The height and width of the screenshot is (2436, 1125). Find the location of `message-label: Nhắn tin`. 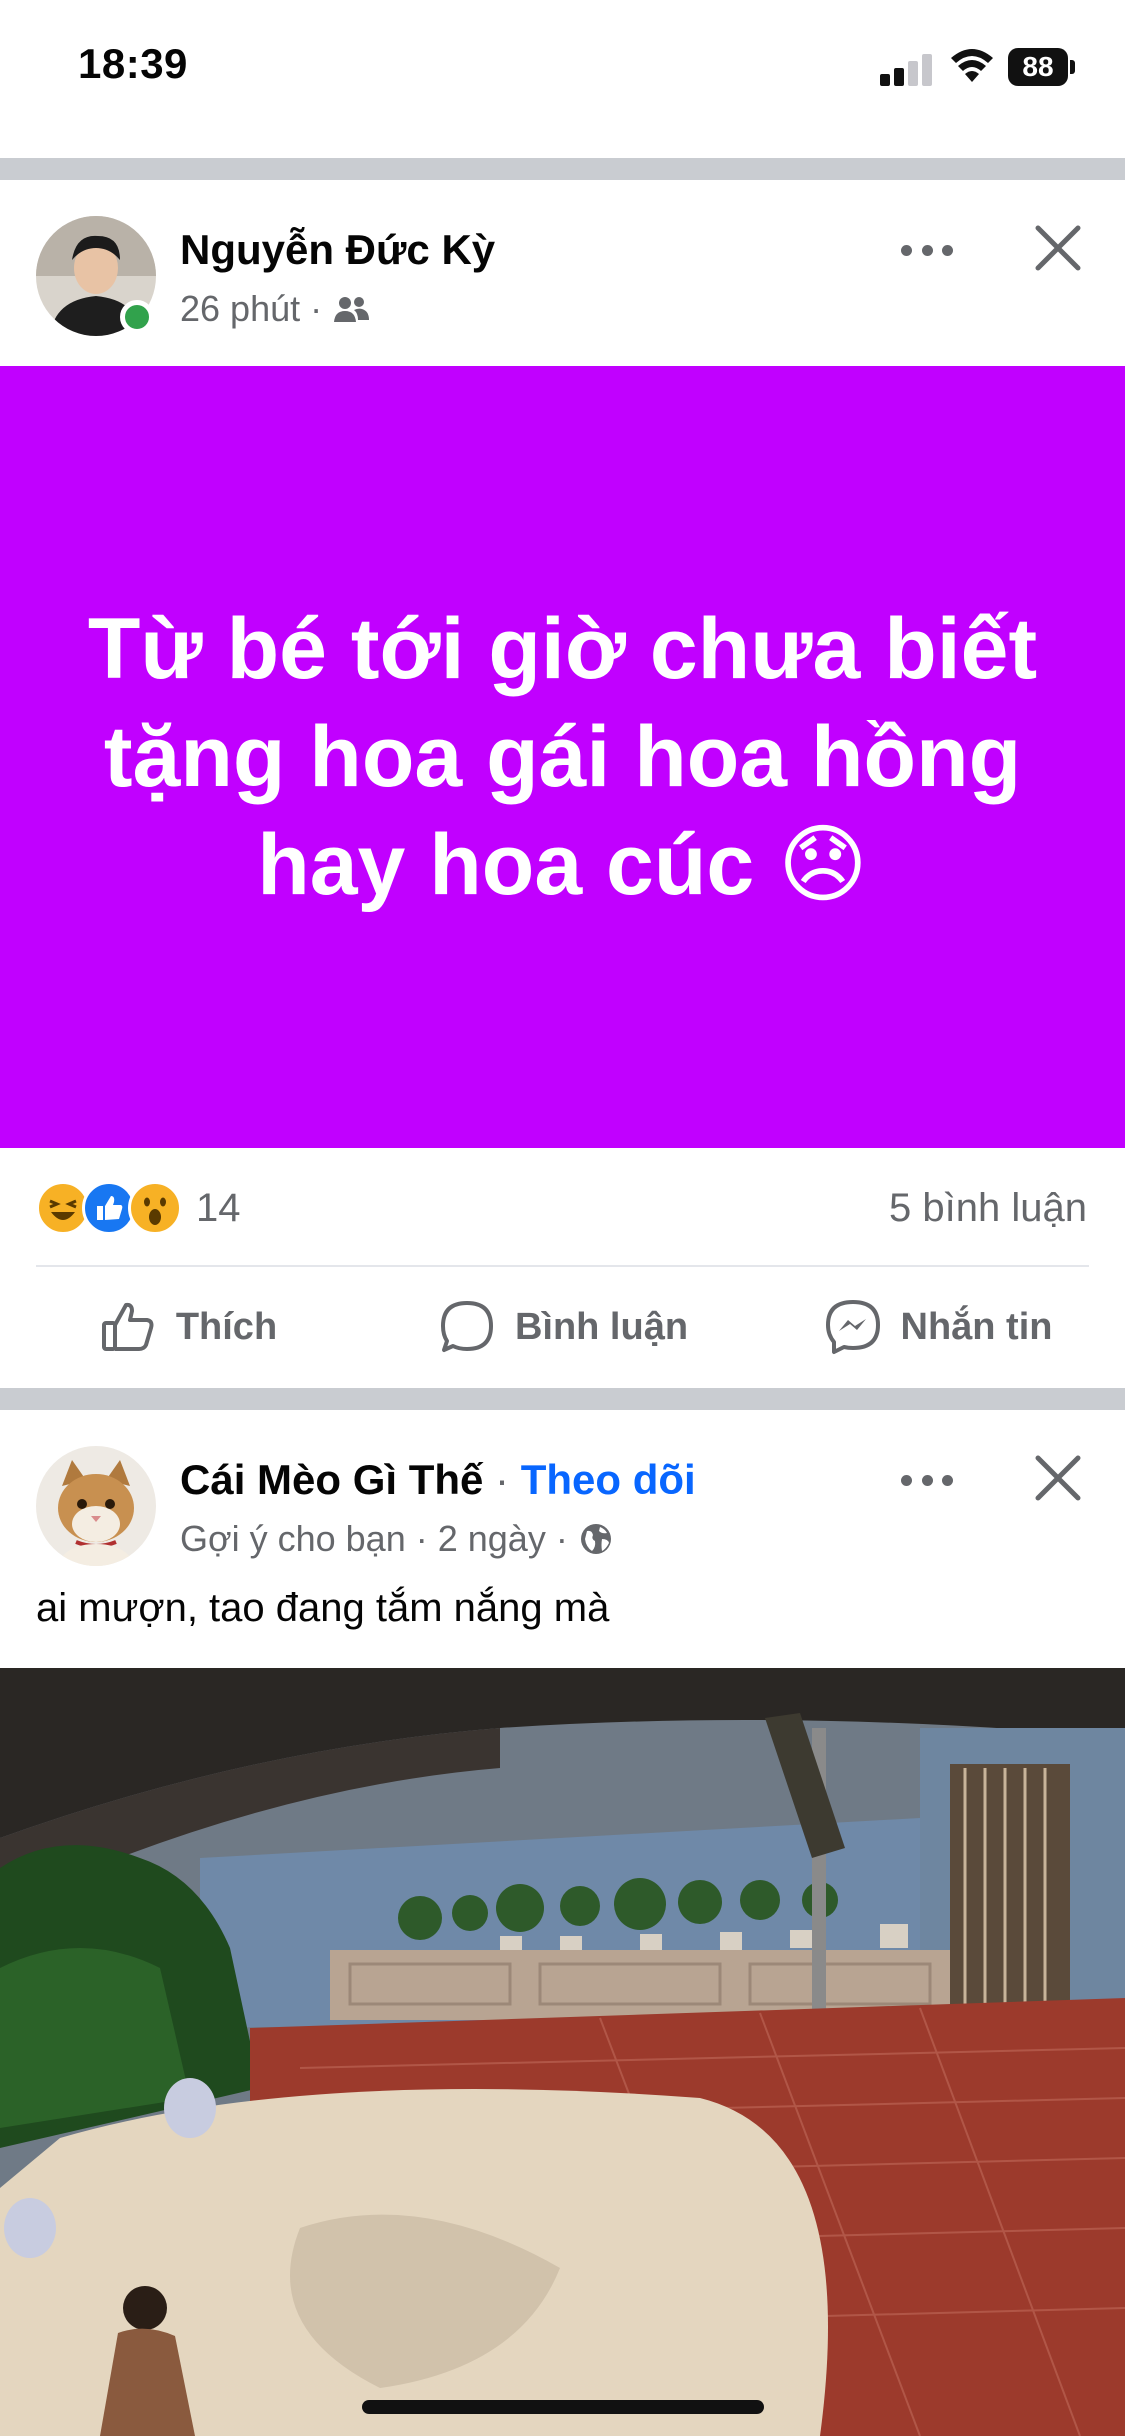

message-label: Nhắn tin is located at coordinates (976, 1326).